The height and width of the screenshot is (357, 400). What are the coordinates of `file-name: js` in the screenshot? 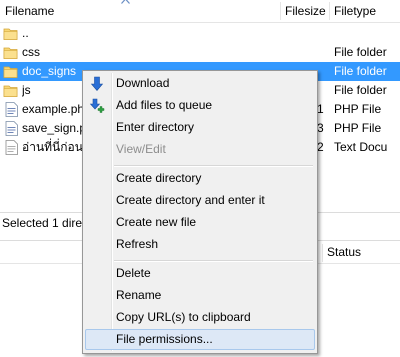 It's located at (26, 90).